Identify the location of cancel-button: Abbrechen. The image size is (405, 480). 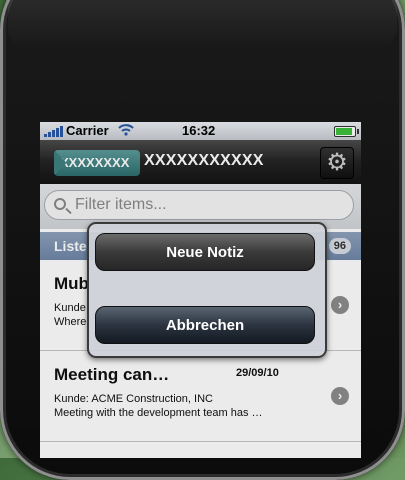
(205, 325).